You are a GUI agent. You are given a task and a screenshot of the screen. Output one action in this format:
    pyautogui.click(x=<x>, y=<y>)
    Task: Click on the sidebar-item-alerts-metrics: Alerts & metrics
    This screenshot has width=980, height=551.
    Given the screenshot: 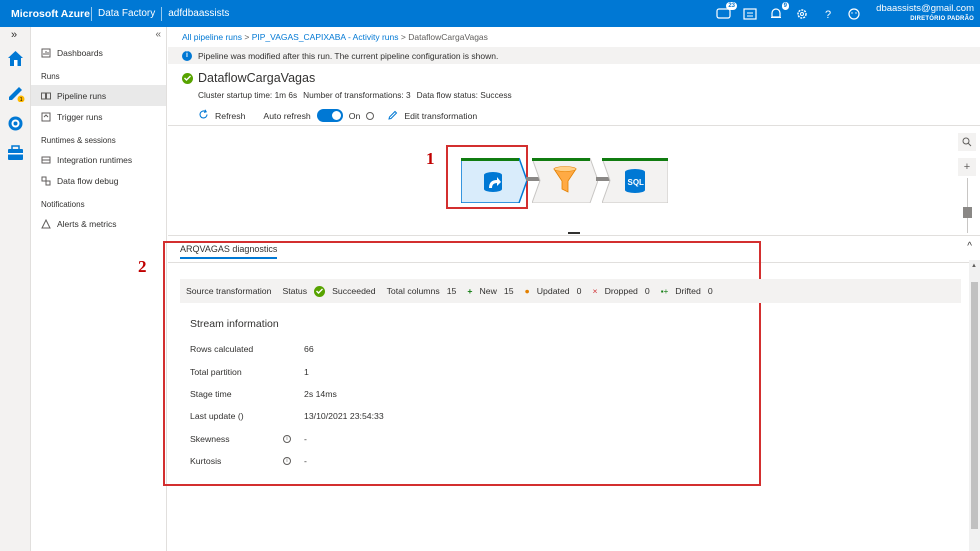 What is the action you would take?
    pyautogui.click(x=98, y=223)
    